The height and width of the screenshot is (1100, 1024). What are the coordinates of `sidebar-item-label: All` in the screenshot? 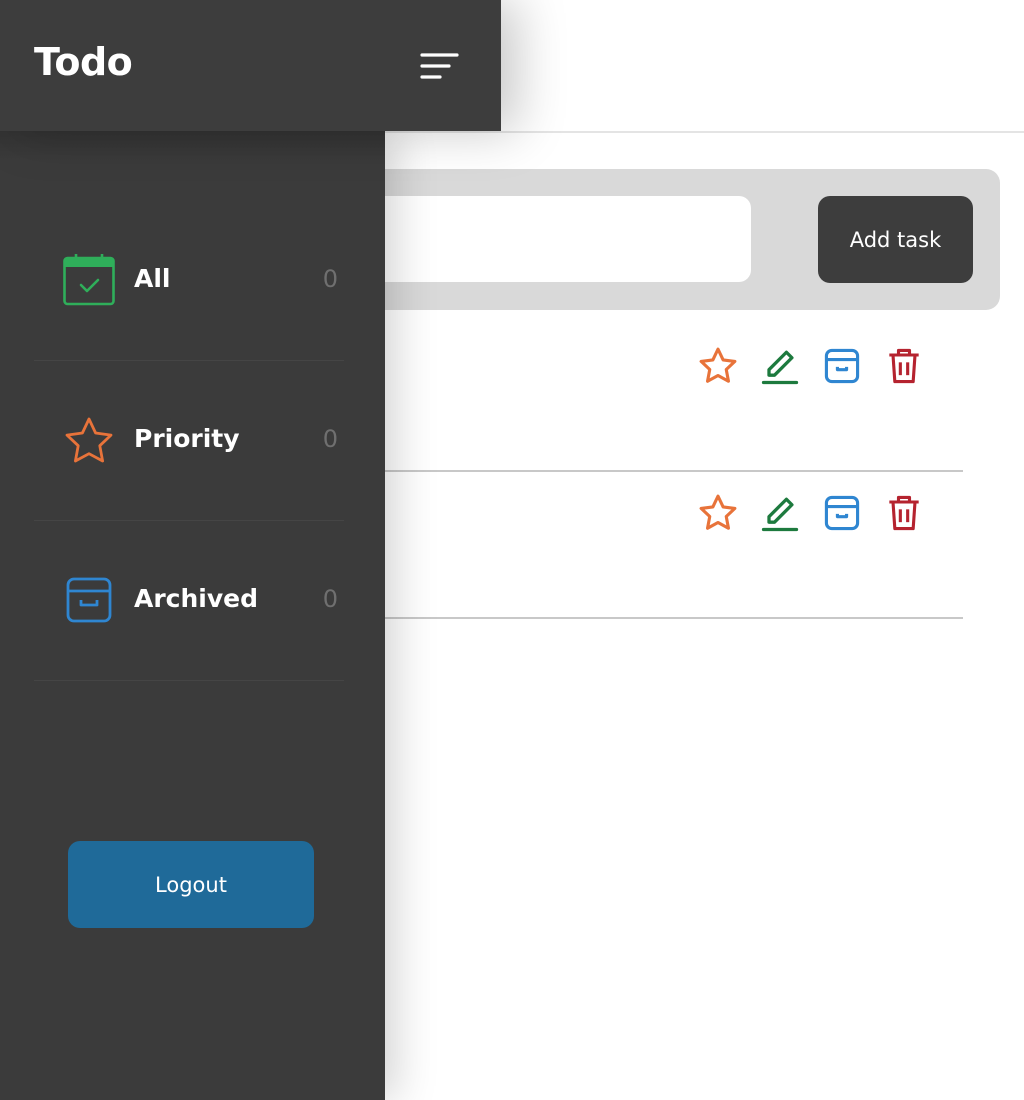 It's located at (152, 278).